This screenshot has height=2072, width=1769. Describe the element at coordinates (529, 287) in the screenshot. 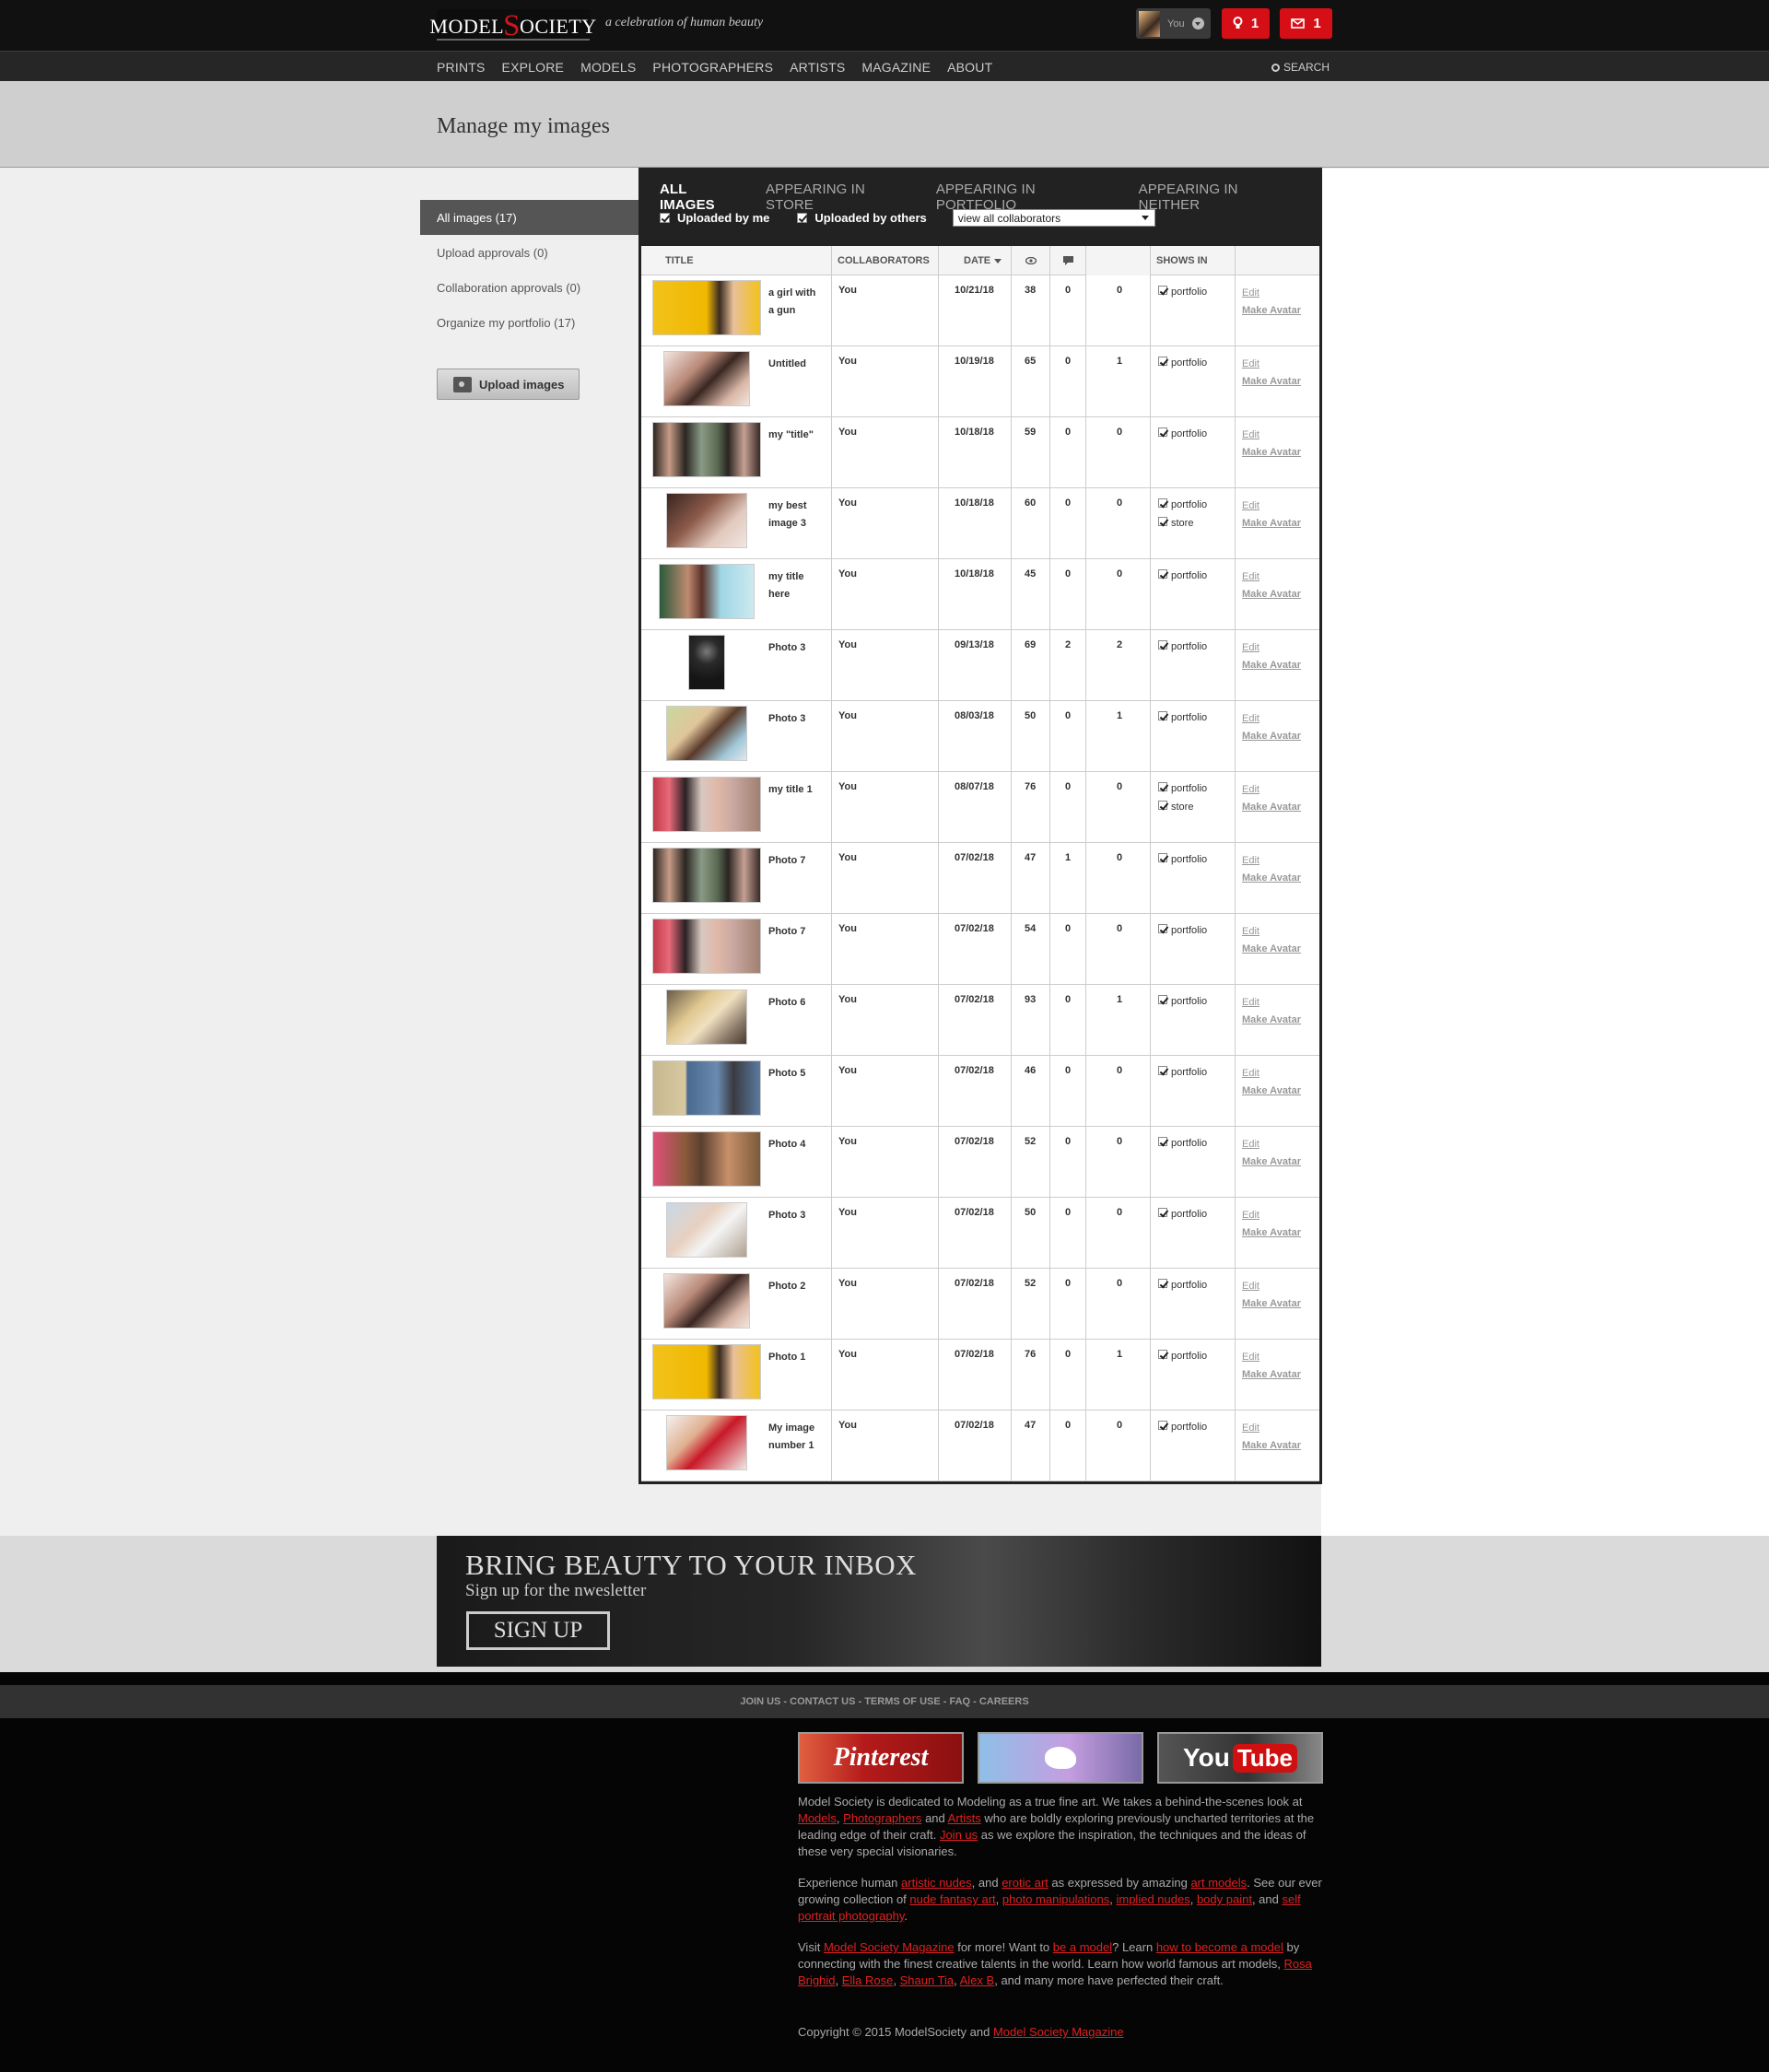

I see `sidebar-item-collaboration-approvals: Collaboration approvals (0)` at that location.